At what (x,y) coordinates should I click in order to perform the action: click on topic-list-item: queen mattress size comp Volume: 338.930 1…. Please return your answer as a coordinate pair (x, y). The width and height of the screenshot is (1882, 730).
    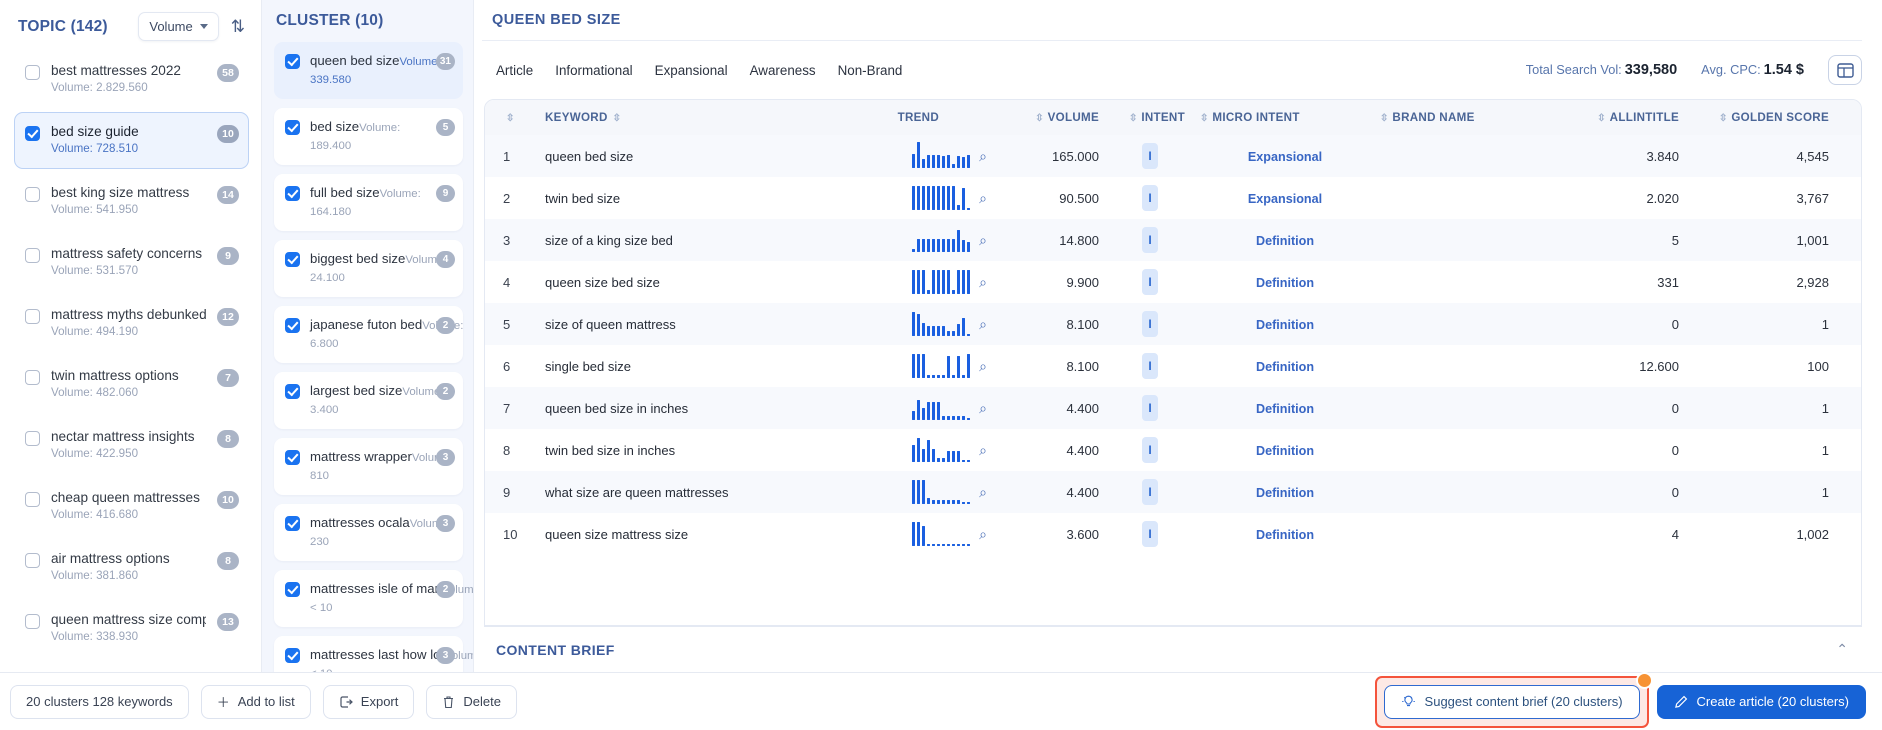
    Looking at the image, I should click on (131, 628).